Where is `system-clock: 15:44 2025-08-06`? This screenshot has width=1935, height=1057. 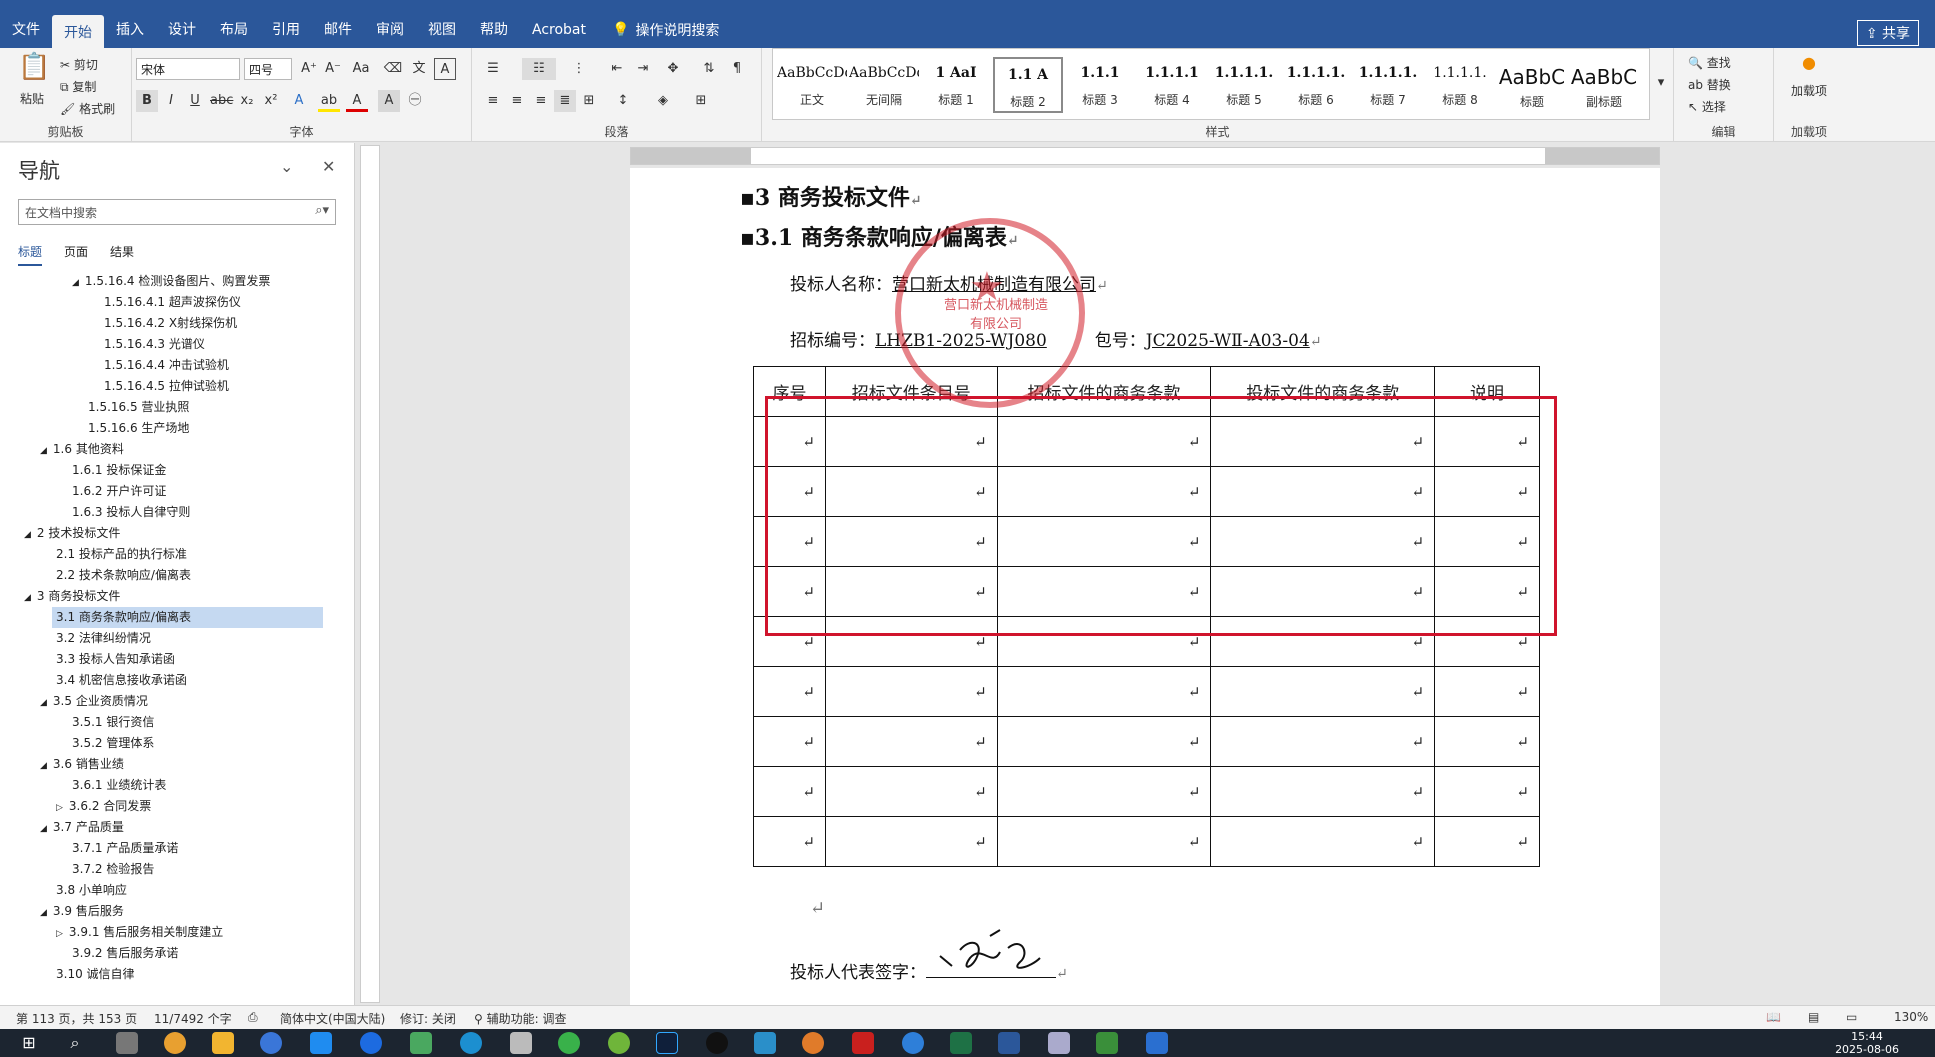 system-clock: 15:44 2025-08-06 is located at coordinates (1867, 1043).